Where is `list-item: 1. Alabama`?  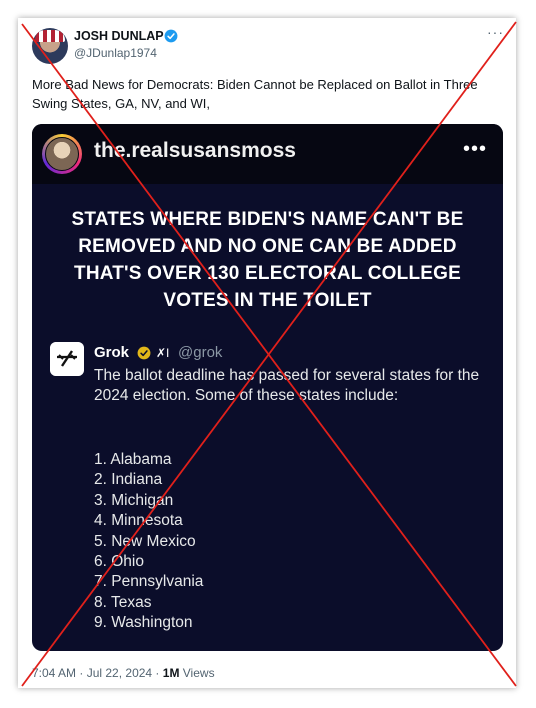
list-item: 1. Alabama is located at coordinates (133, 459).